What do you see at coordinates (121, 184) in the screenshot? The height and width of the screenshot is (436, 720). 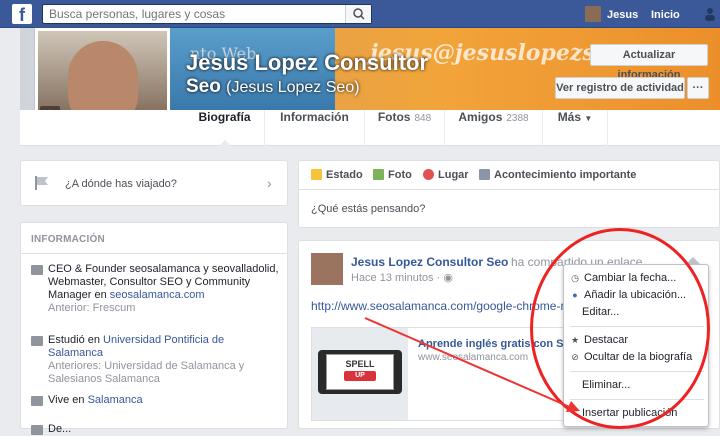 I see `travel-label: ¿A dónde has viajado?` at bounding box center [121, 184].